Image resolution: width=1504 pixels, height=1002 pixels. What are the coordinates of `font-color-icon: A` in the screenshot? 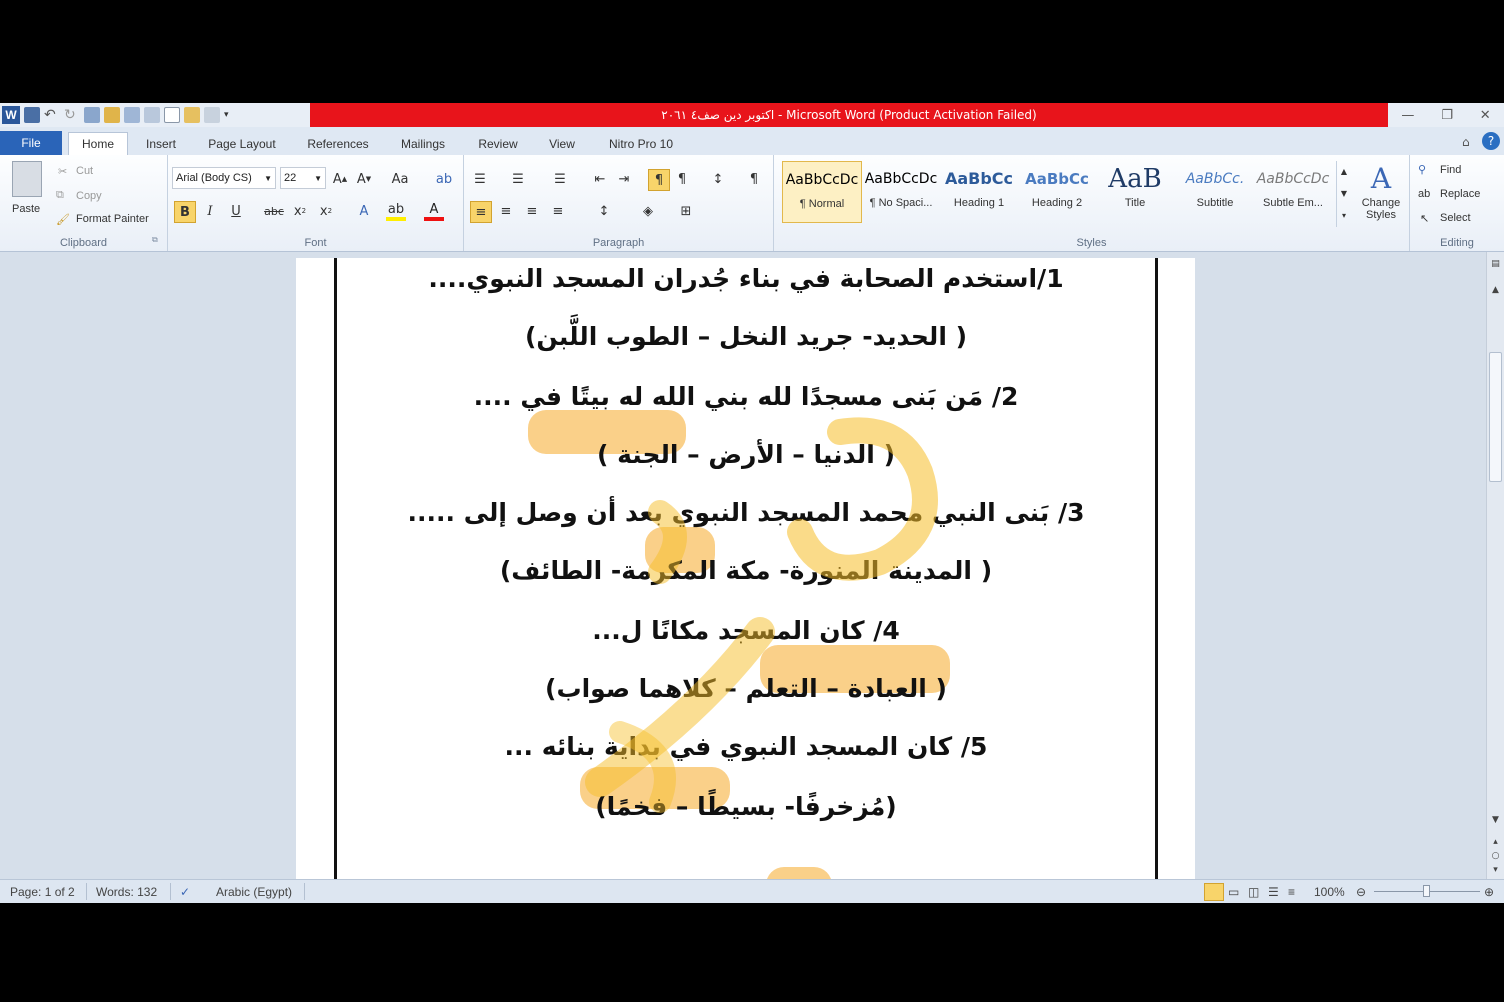 It's located at (434, 211).